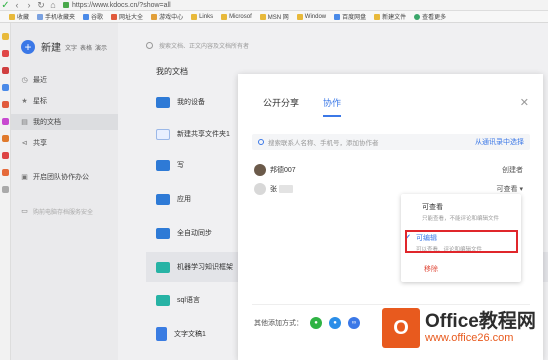 Image resolution: width=548 pixels, height=360 pixels. What do you see at coordinates (24, 211) in the screenshot?
I see `disk-icon: ▭` at bounding box center [24, 211].